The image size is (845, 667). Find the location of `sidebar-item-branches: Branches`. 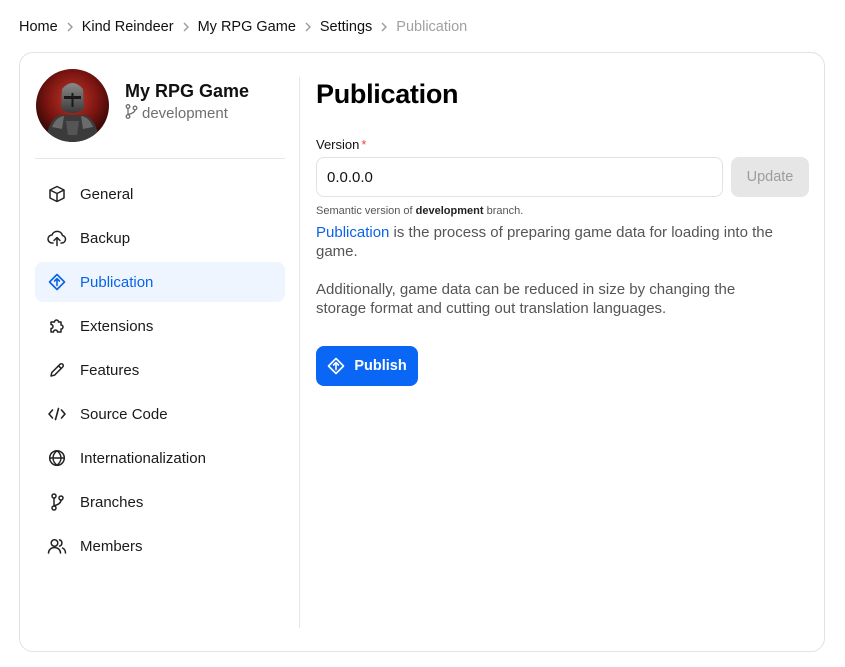

sidebar-item-branches: Branches is located at coordinates (160, 502).